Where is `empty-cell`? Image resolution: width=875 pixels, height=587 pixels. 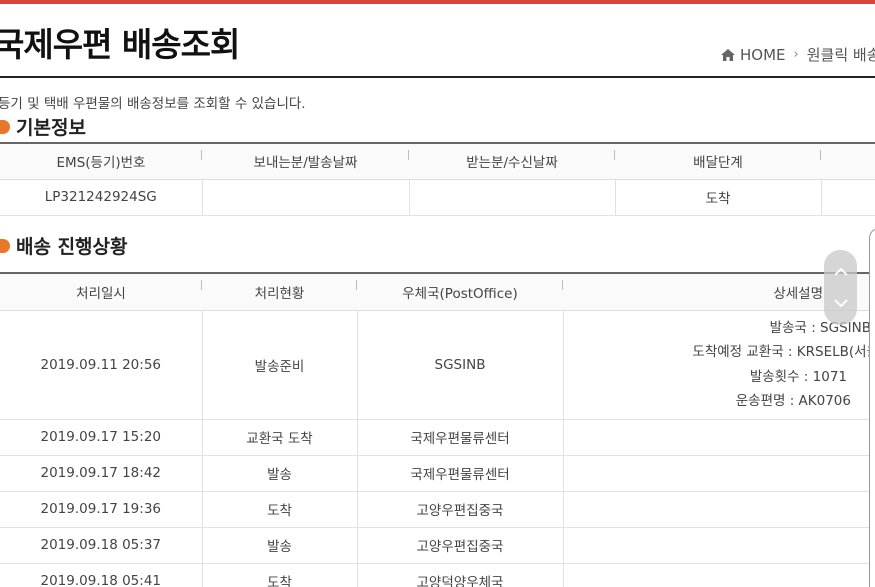 empty-cell is located at coordinates (848, 197).